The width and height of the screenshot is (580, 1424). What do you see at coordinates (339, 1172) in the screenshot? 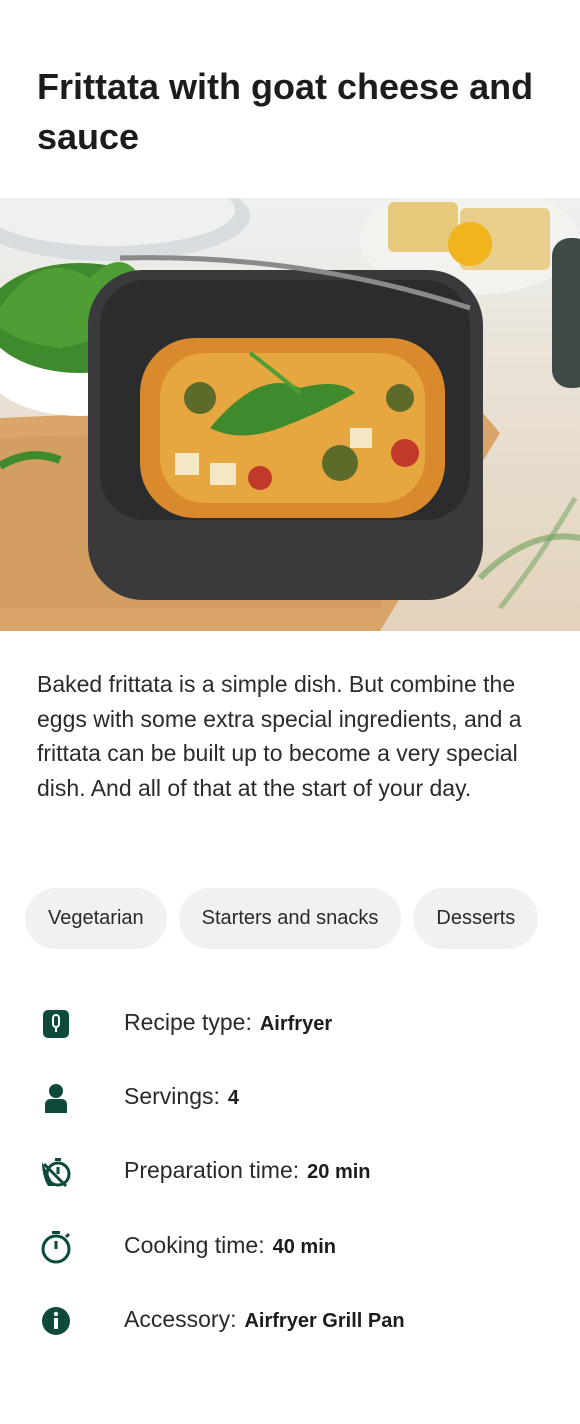
I see `detail-value: 20 min` at bounding box center [339, 1172].